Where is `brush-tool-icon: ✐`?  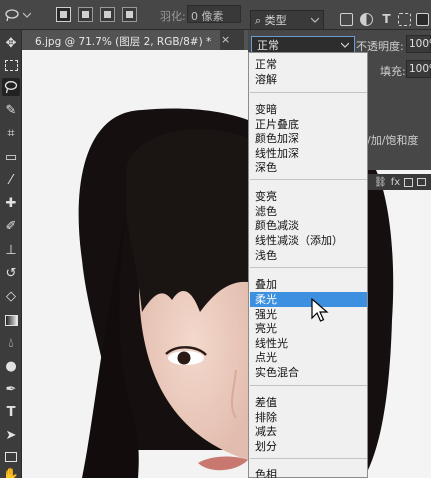 brush-tool-icon: ✐ is located at coordinates (11, 226).